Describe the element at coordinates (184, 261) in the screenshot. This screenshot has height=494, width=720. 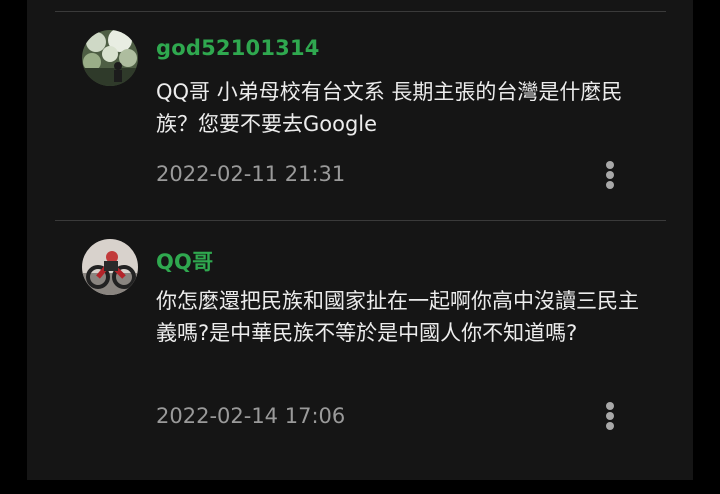
I see `username: QQ哥` at that location.